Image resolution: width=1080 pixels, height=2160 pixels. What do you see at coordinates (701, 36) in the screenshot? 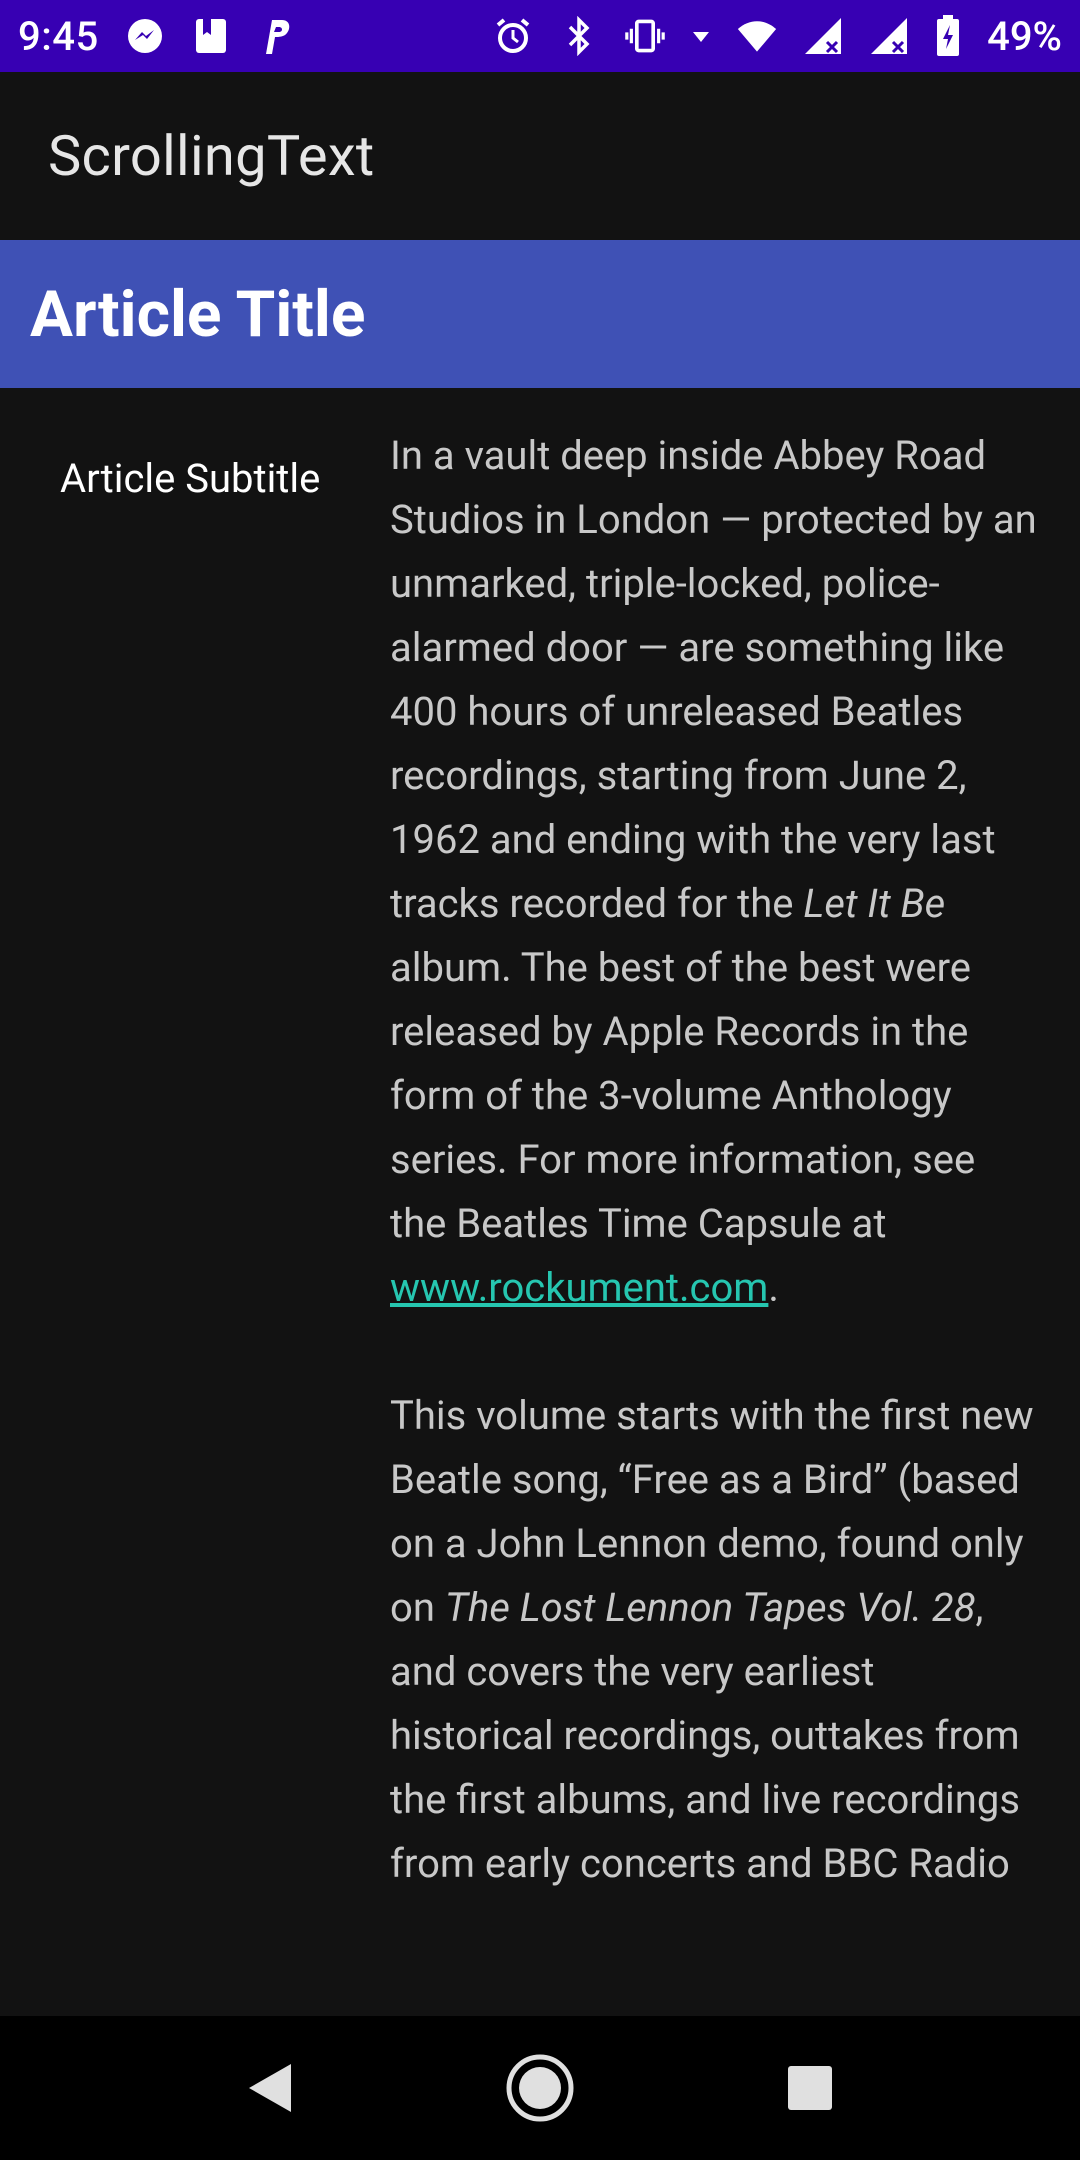
I see `data-arrow-icon` at bounding box center [701, 36].